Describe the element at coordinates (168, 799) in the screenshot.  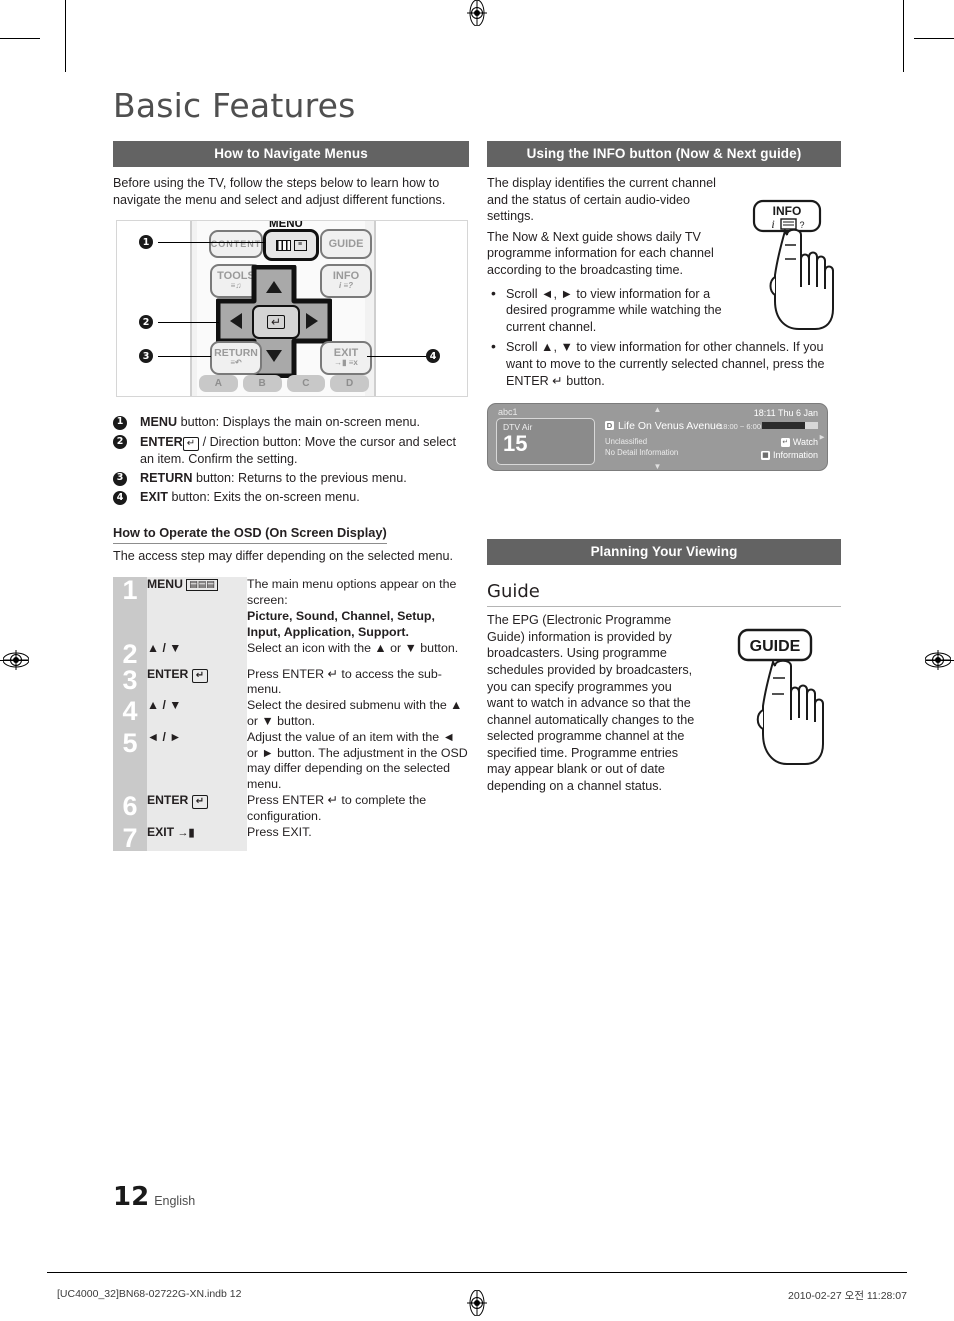
I see `step-key-label-6: ENTER` at that location.